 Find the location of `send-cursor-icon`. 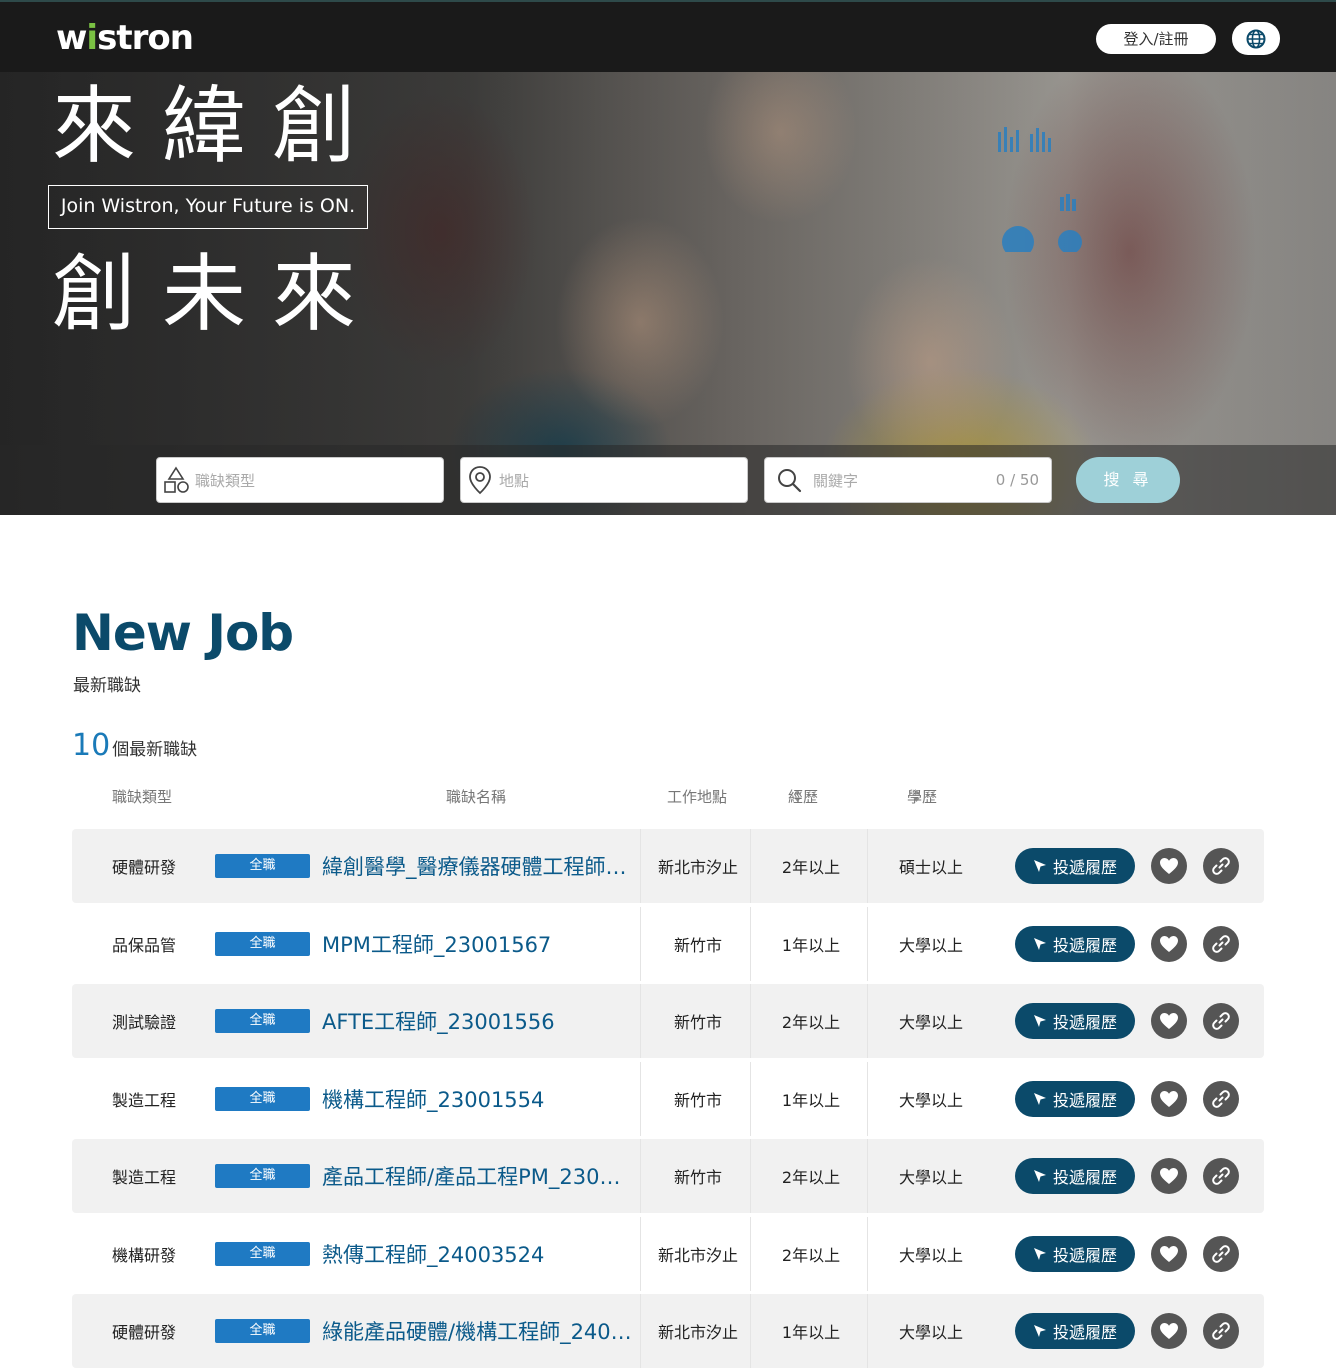

send-cursor-icon is located at coordinates (1039, 1176).